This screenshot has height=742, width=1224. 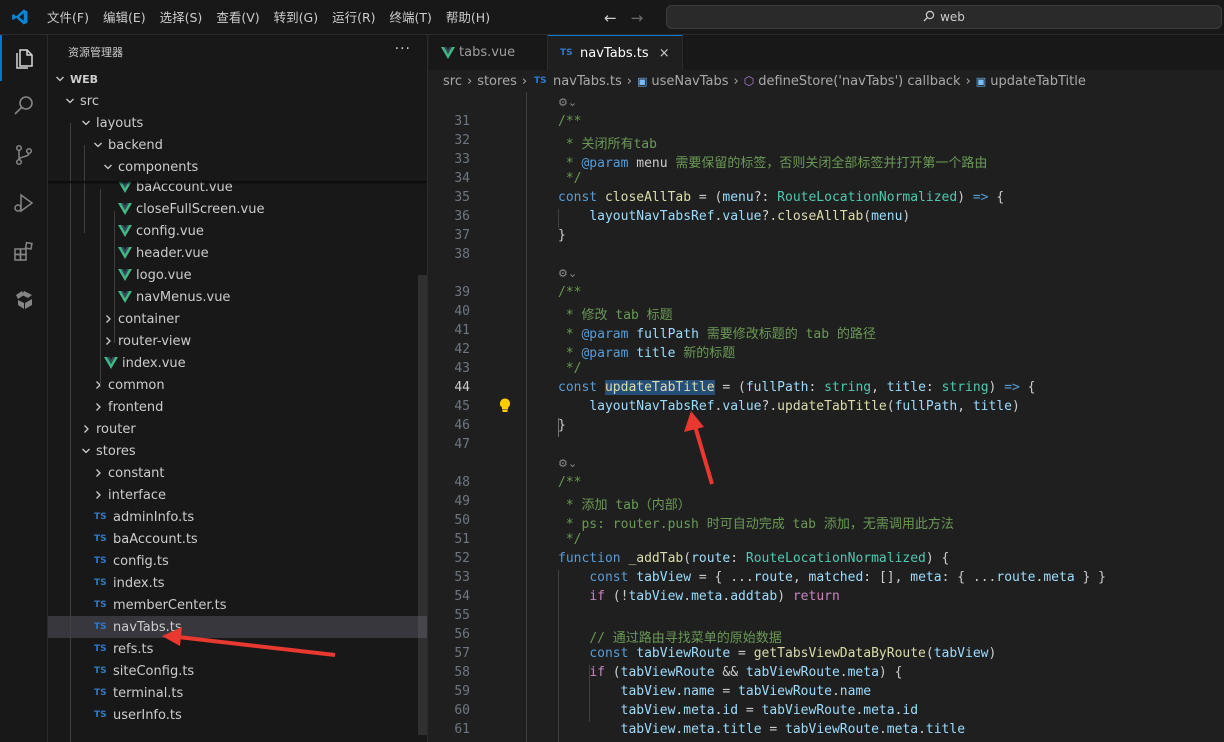 I want to click on tree-item: closeFullScreen.vue, so click(x=237, y=209).